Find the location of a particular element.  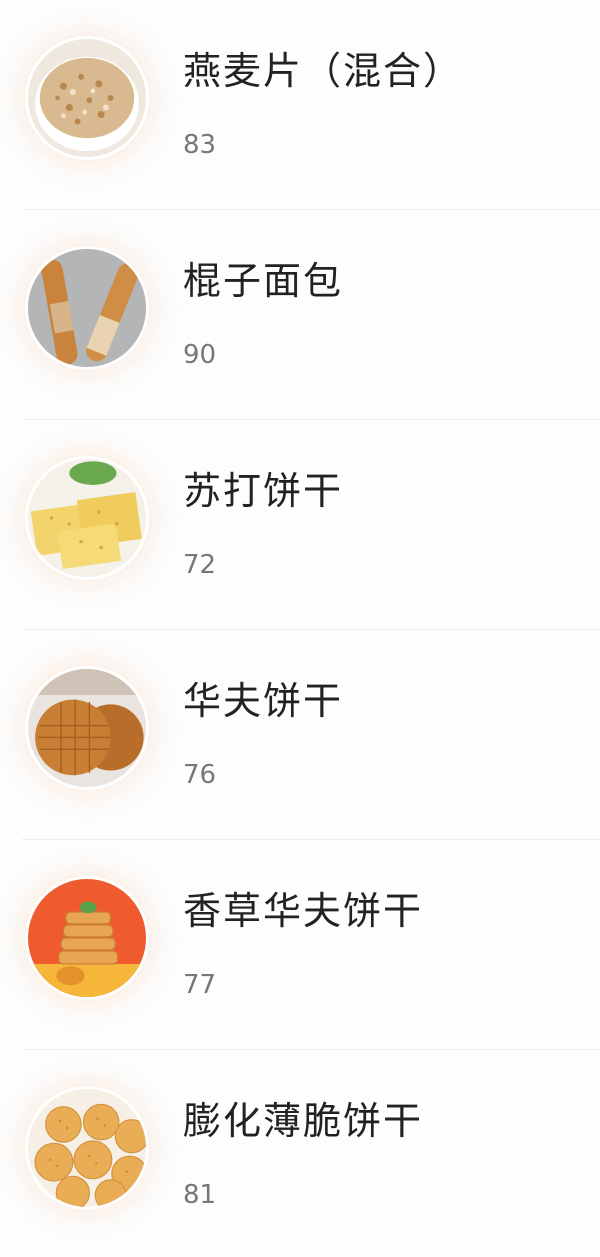

food-name: 香草华夫饼干 is located at coordinates (303, 911).